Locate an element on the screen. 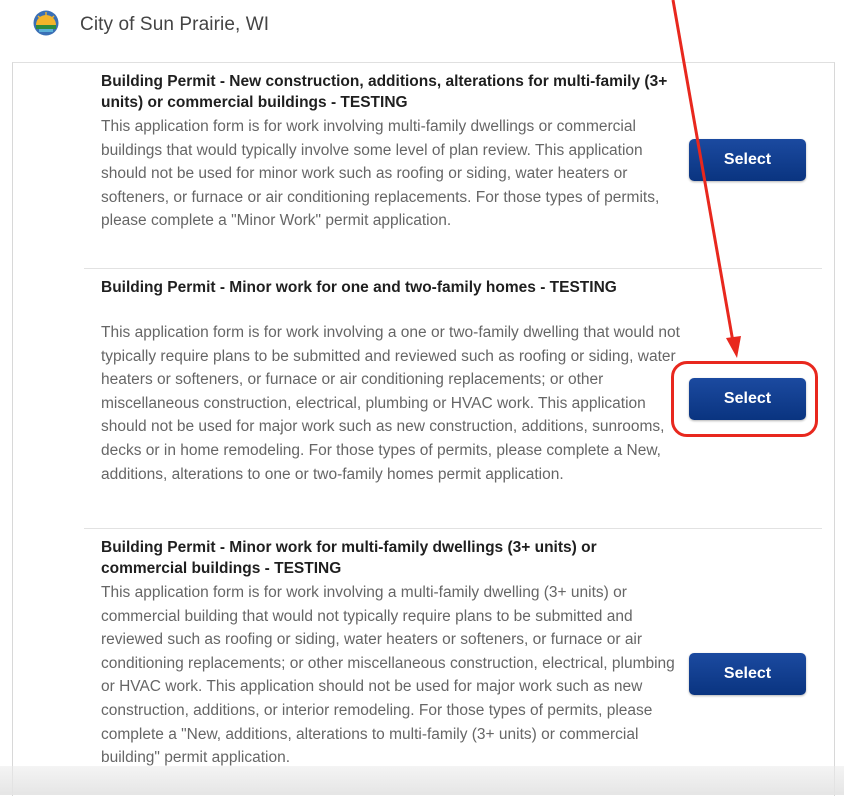 The height and width of the screenshot is (796, 844). page-title: City of Sun Prairie, WI is located at coordinates (175, 24).